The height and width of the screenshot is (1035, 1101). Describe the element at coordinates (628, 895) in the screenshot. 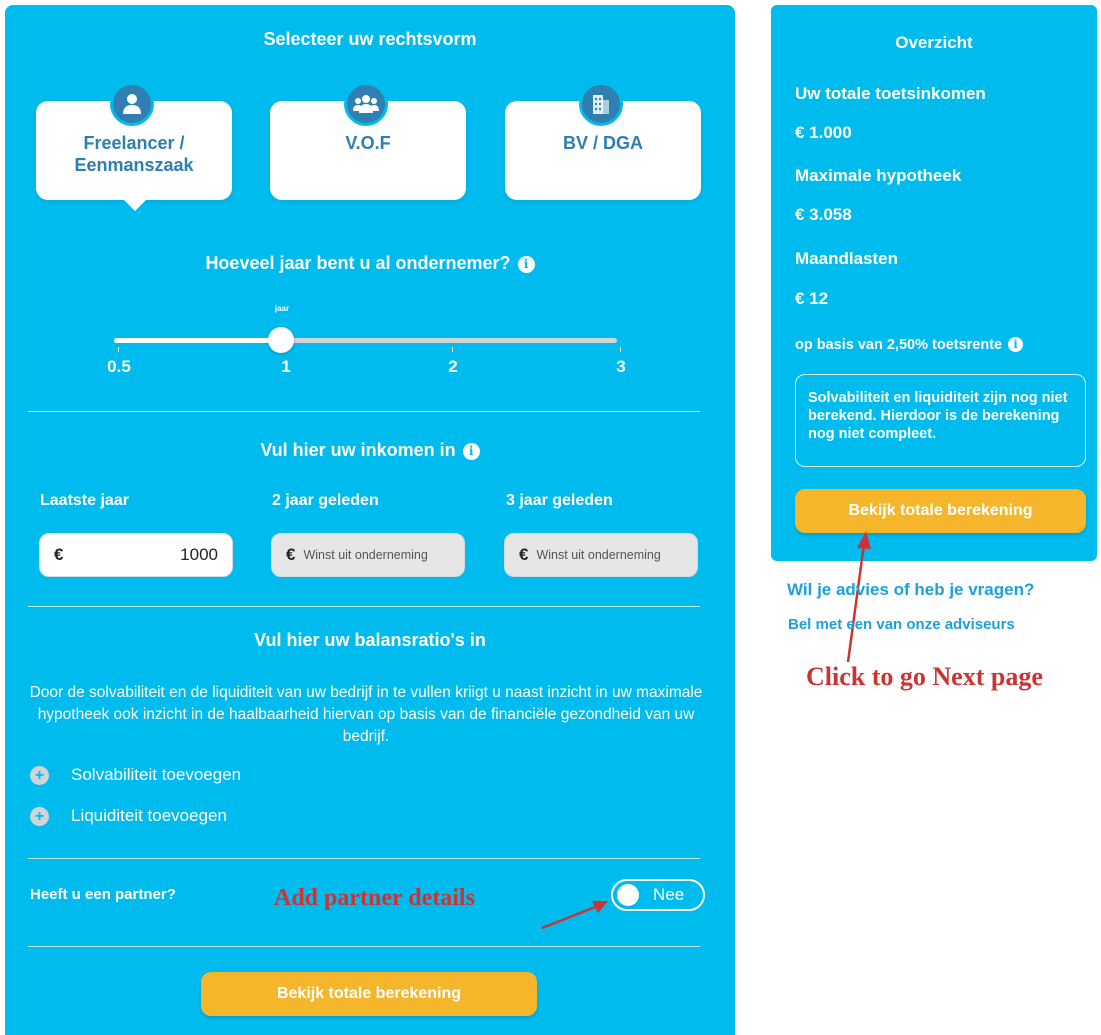

I see `toggle-knob` at that location.